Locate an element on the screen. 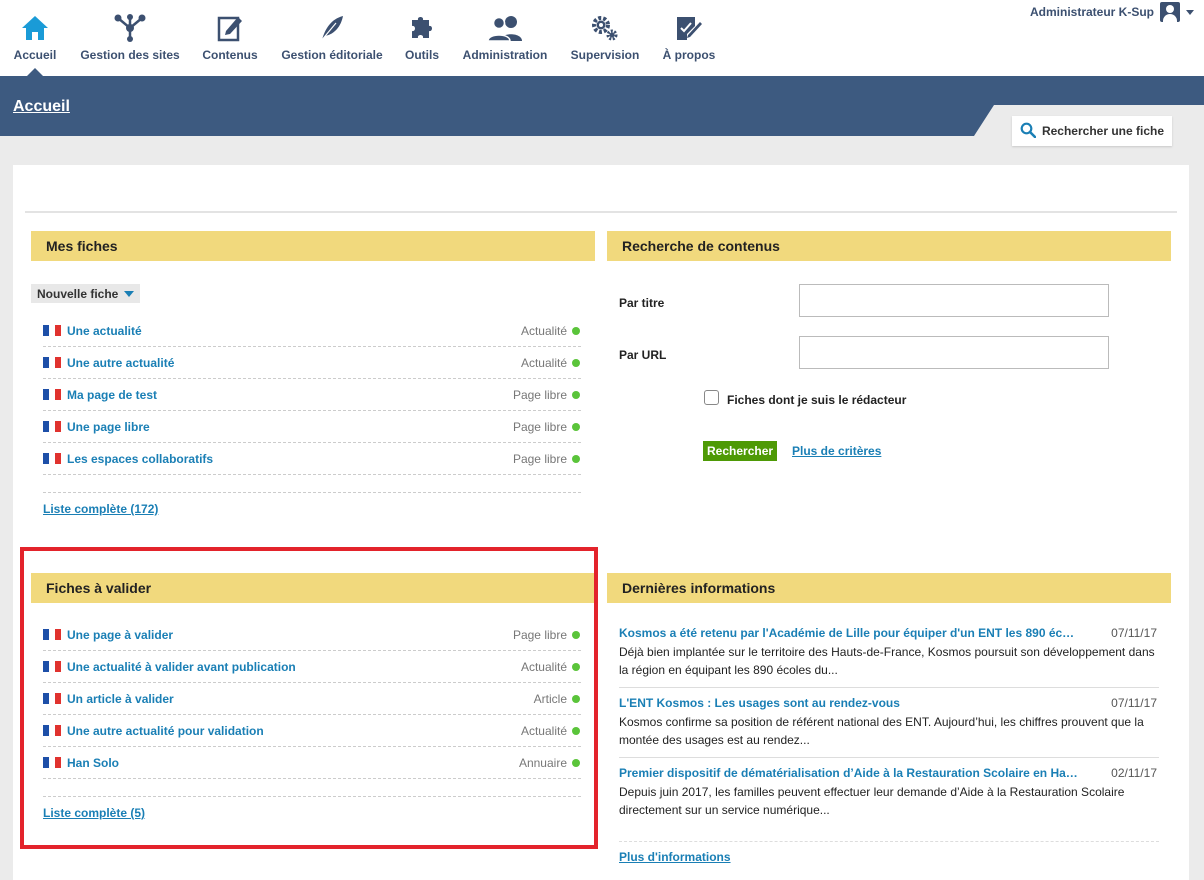  nav-item-administration: Administration is located at coordinates (505, 38).